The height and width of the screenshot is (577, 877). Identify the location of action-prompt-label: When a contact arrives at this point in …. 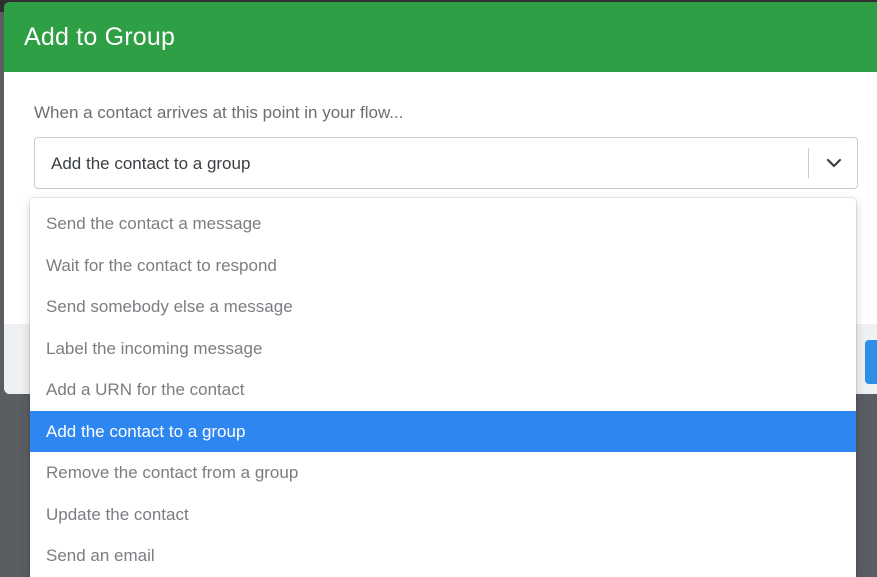
(219, 112).